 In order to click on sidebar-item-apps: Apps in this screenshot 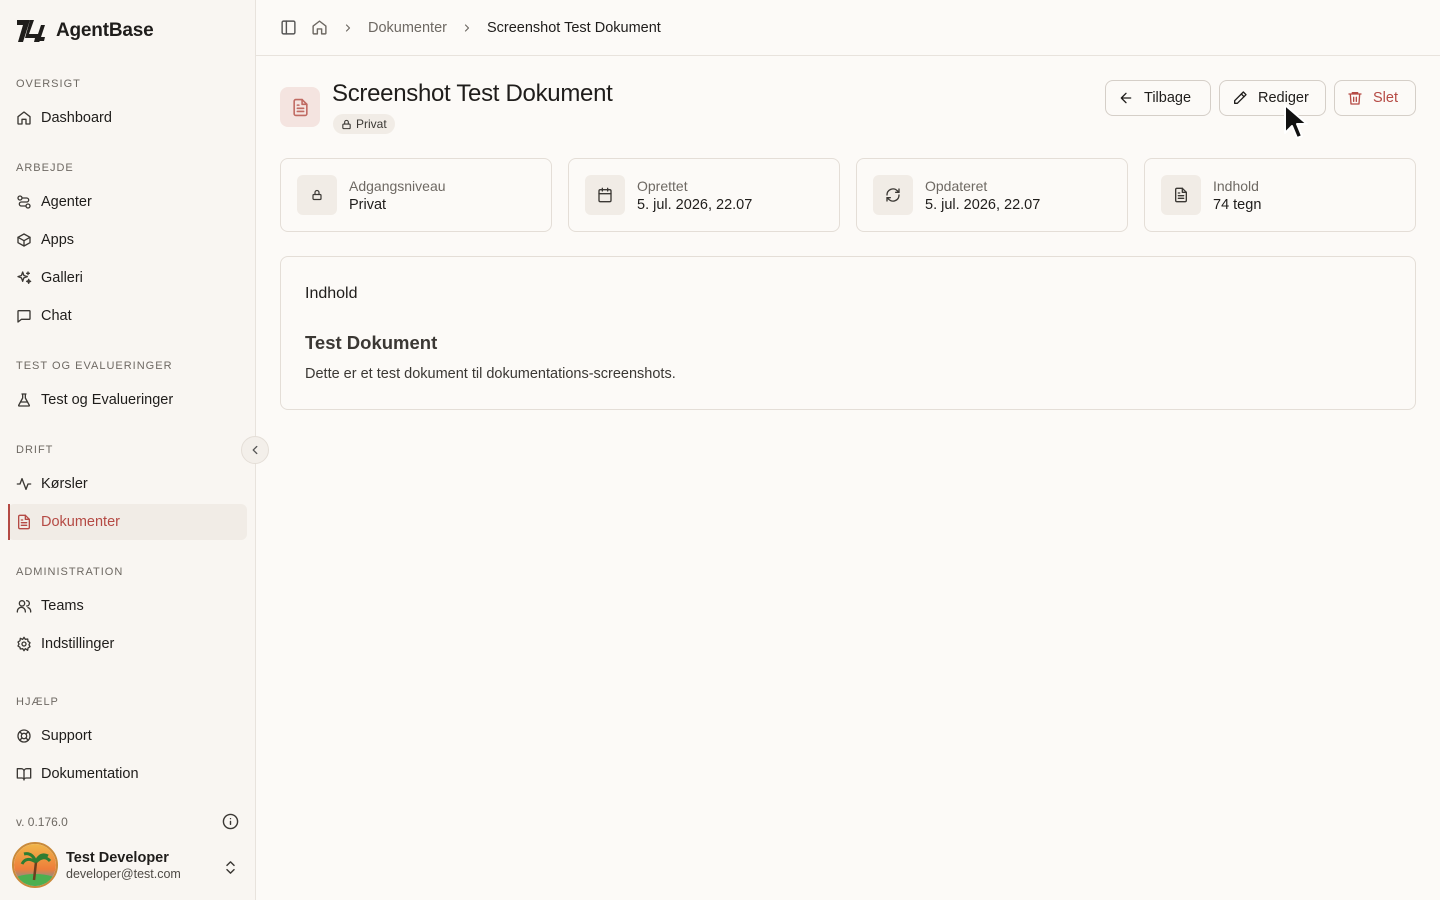, I will do `click(127, 240)`.